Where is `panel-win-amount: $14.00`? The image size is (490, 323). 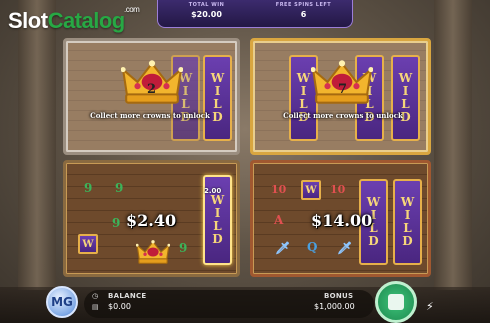
panel-win-amount: $14.00 is located at coordinates (342, 220).